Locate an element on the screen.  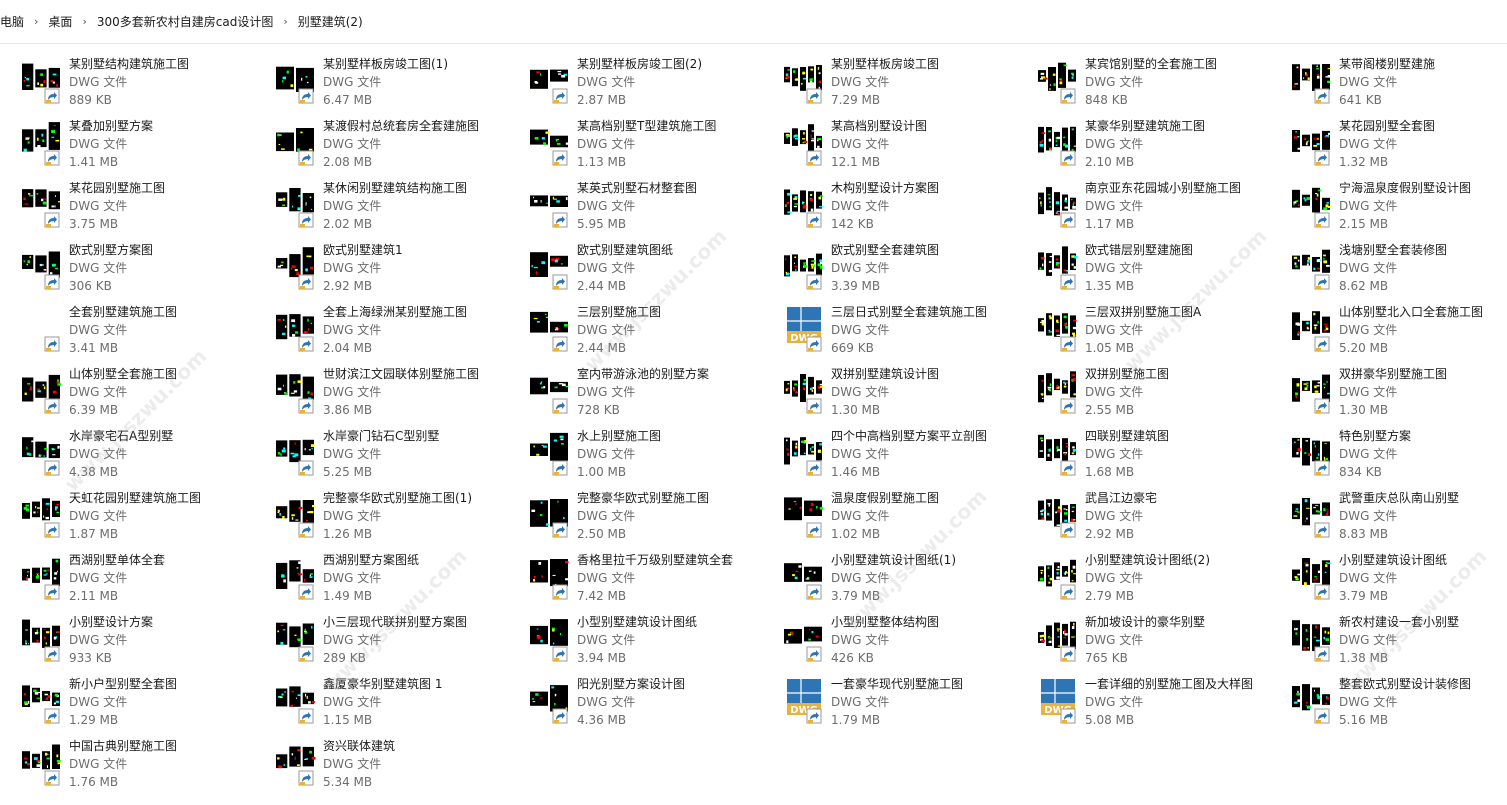
file-size: 2.15 MB is located at coordinates (1364, 224).